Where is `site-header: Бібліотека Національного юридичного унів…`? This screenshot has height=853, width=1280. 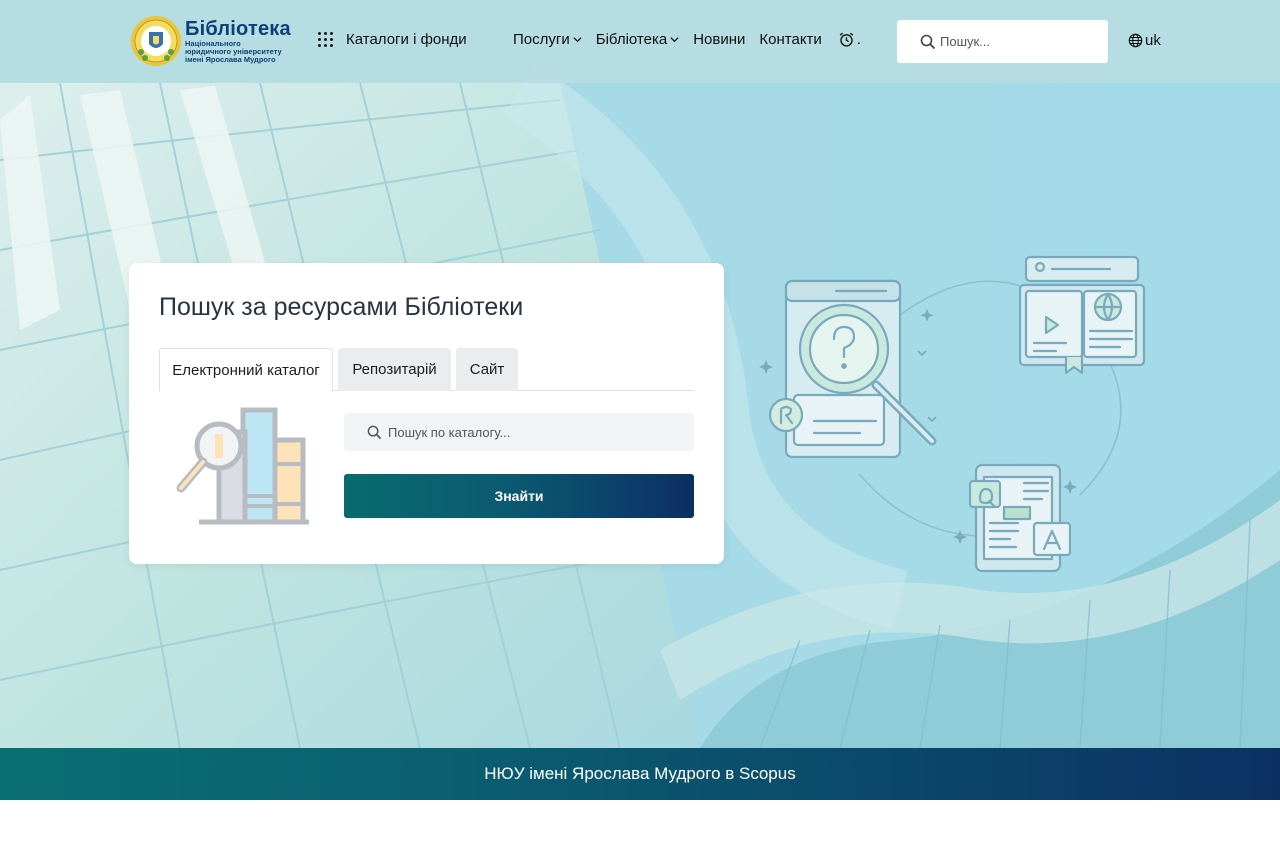 site-header: Бібліотека Національного юридичного унів… is located at coordinates (640, 41).